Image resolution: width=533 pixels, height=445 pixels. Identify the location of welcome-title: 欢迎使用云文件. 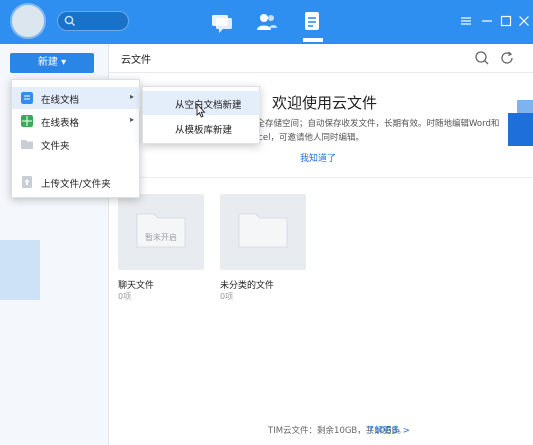
(325, 103).